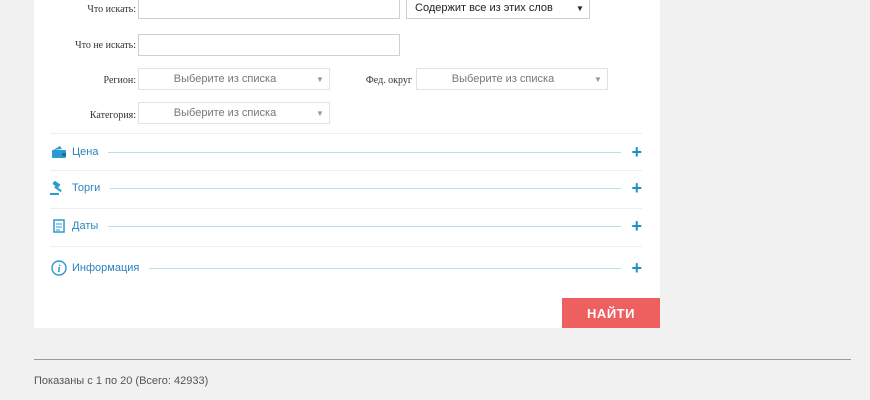 The image size is (870, 400). Describe the element at coordinates (269, 45) in the screenshot. I see `exclude-input` at that location.